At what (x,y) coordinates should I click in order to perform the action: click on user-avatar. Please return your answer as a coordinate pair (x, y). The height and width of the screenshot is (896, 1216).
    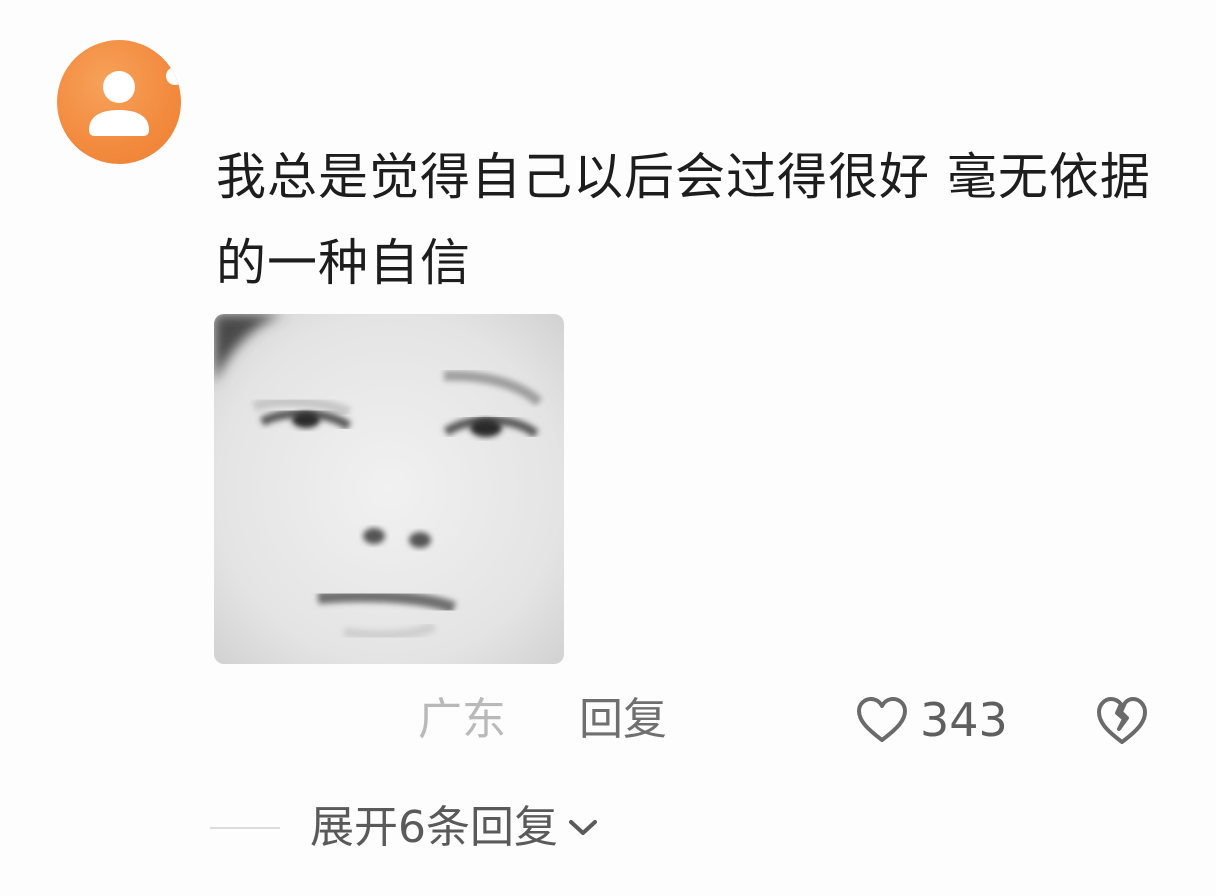
    Looking at the image, I should click on (119, 102).